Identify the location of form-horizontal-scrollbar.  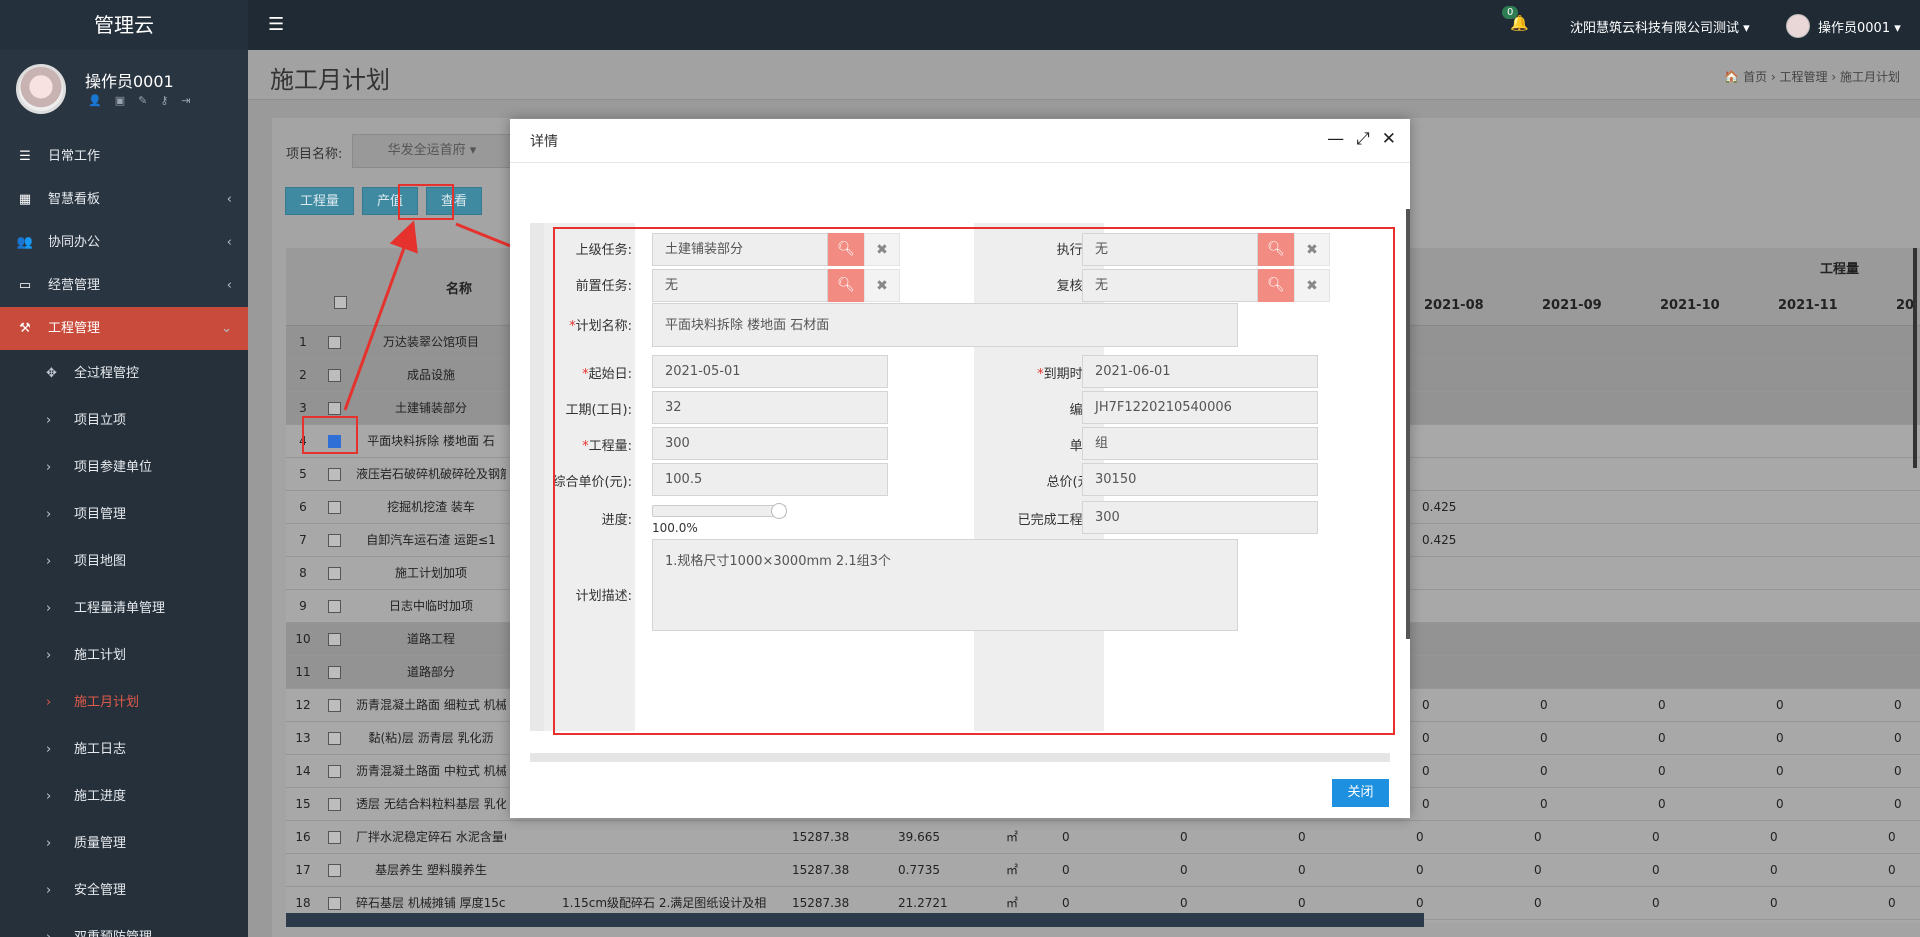
(960, 757).